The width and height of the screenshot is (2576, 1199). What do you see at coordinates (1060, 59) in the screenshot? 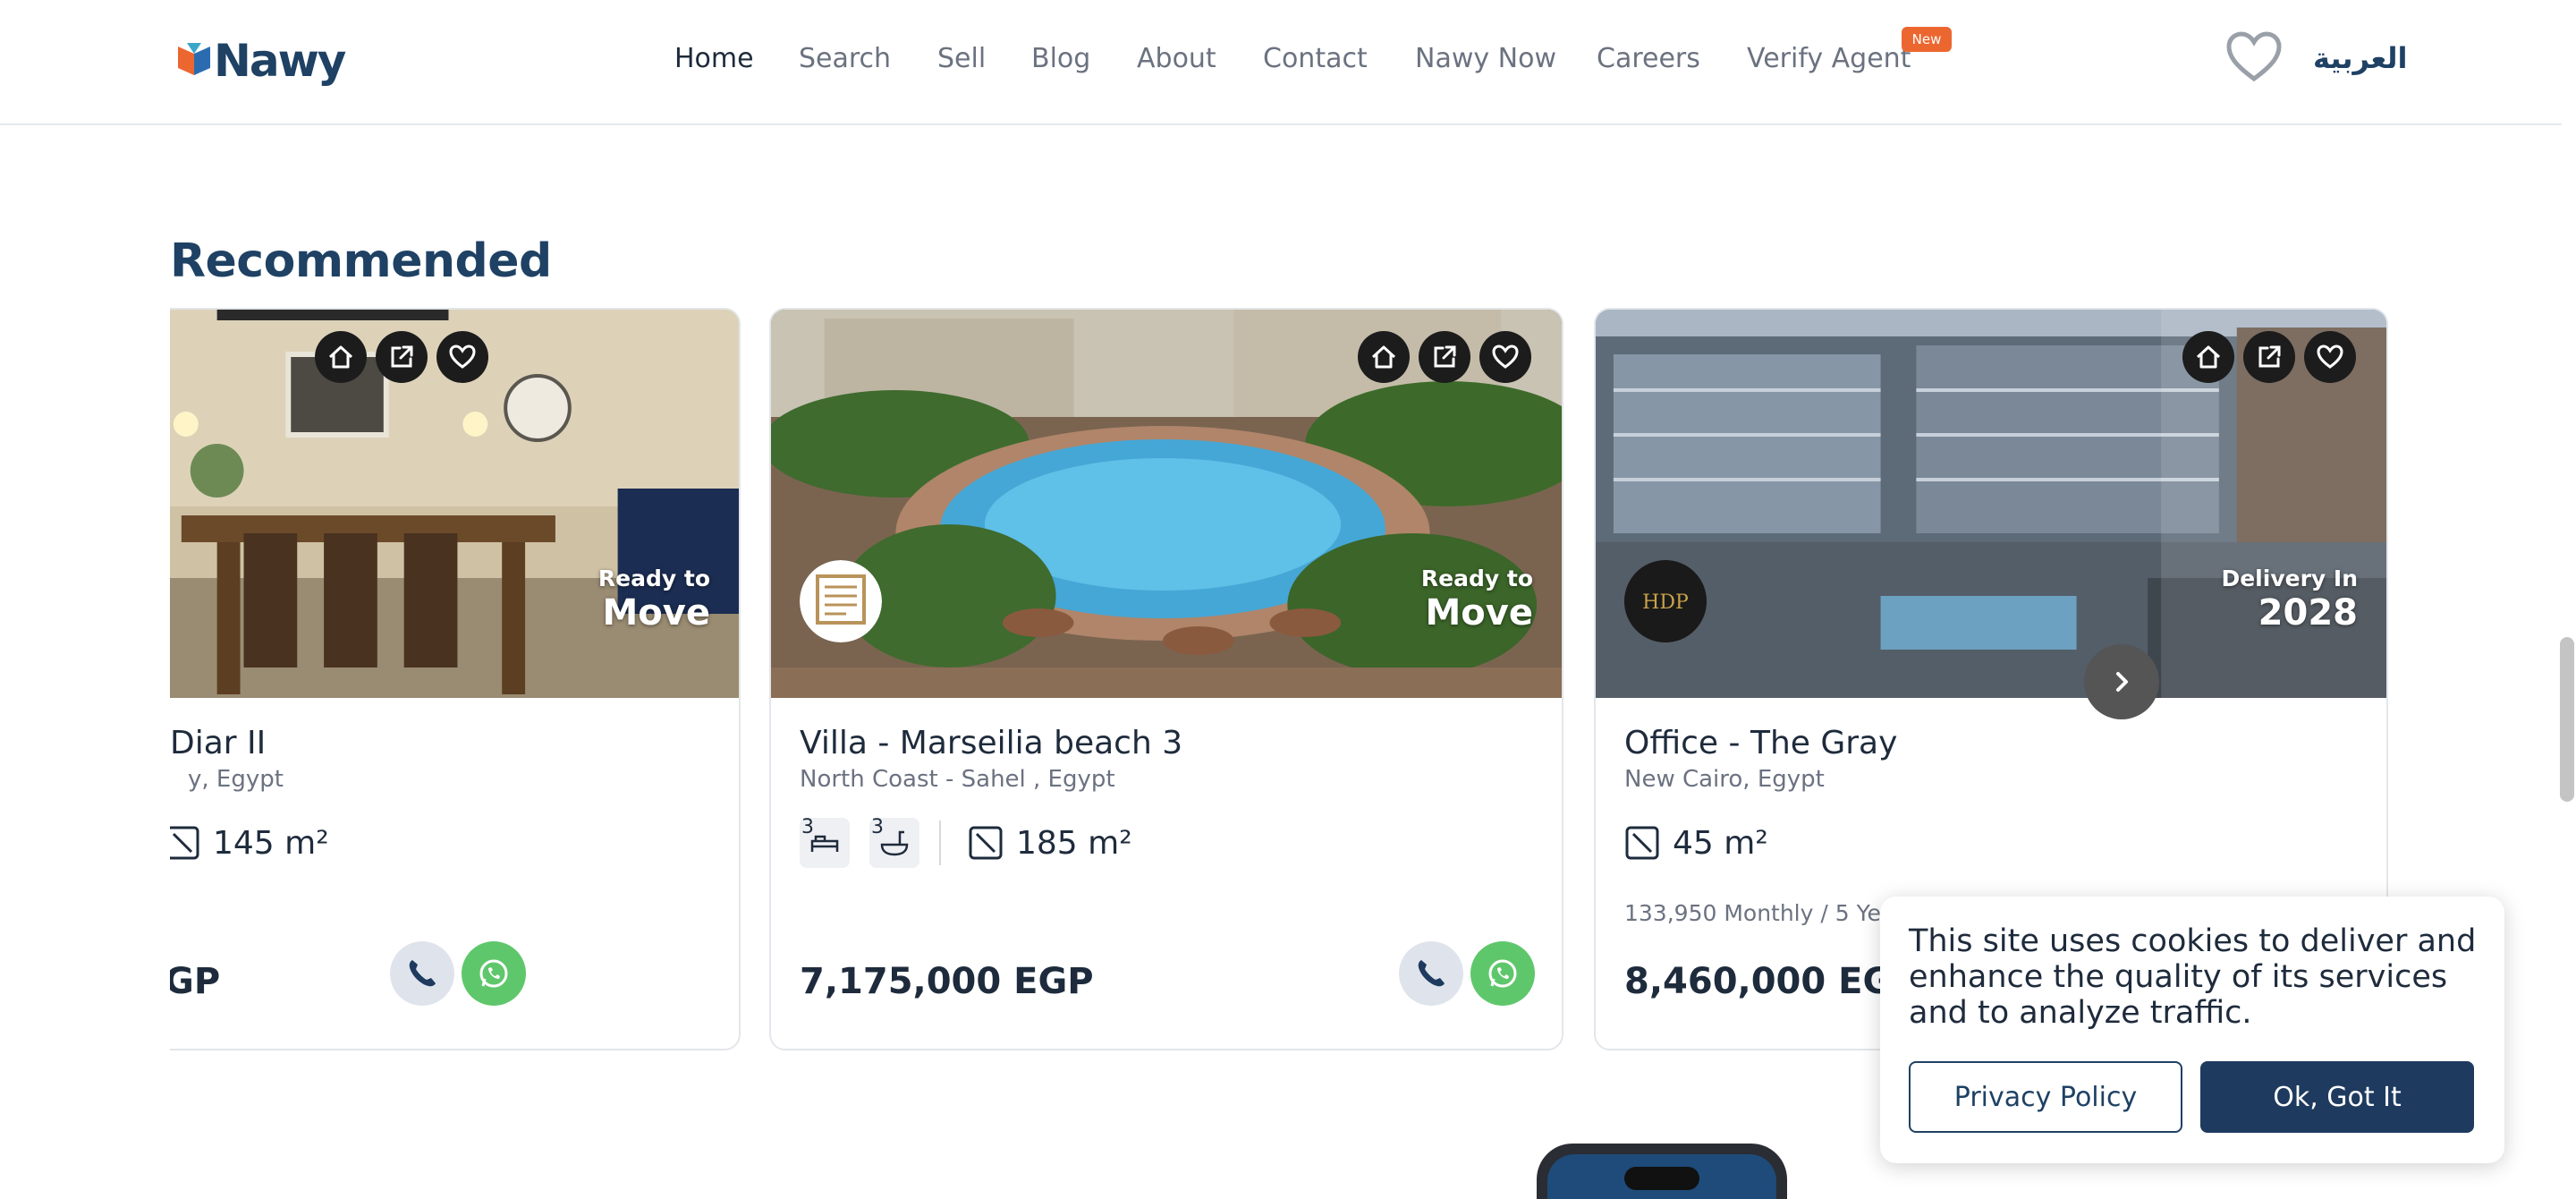
I see `nav-blog: Blog` at bounding box center [1060, 59].